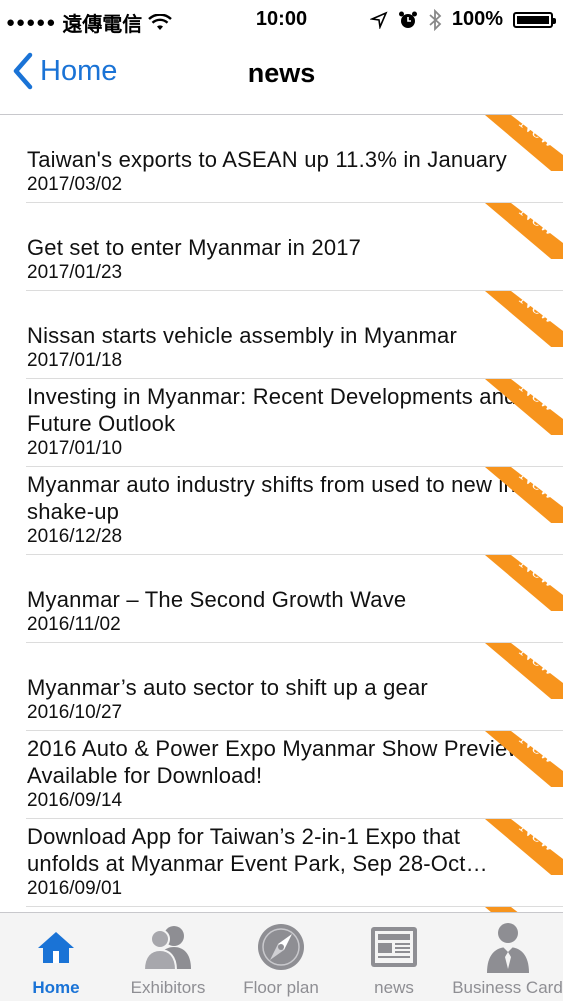  I want to click on battery-icon, so click(534, 19).